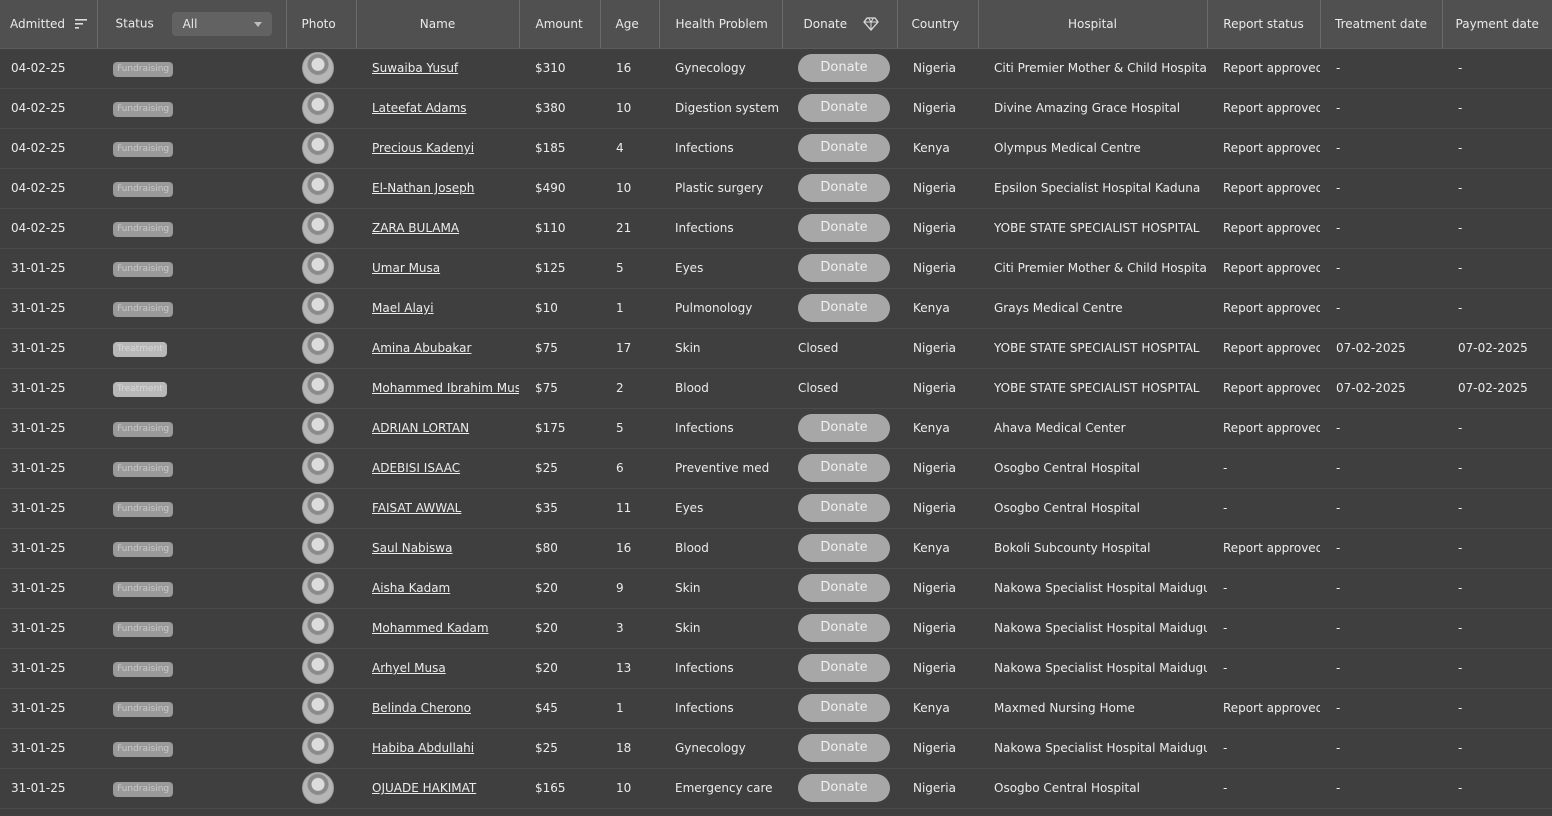 The width and height of the screenshot is (1552, 816). Describe the element at coordinates (403, 308) in the screenshot. I see `patient-name-link: Mael Alayi` at that location.